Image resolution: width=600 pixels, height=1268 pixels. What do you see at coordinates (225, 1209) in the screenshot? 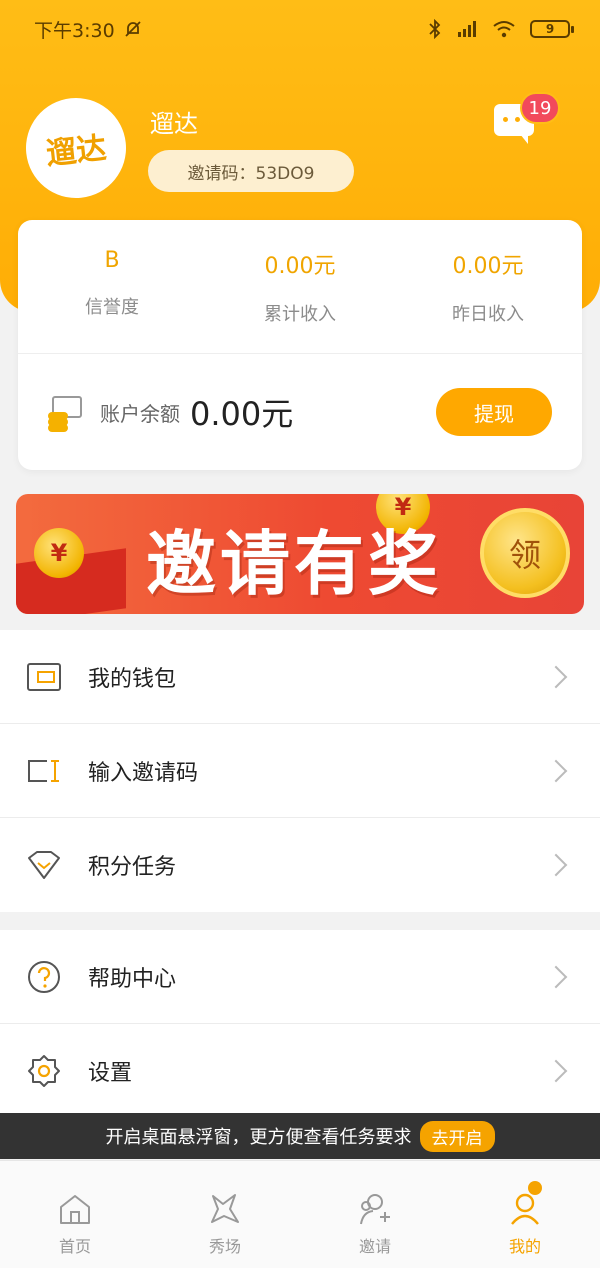
I see `showcase-icon` at bounding box center [225, 1209].